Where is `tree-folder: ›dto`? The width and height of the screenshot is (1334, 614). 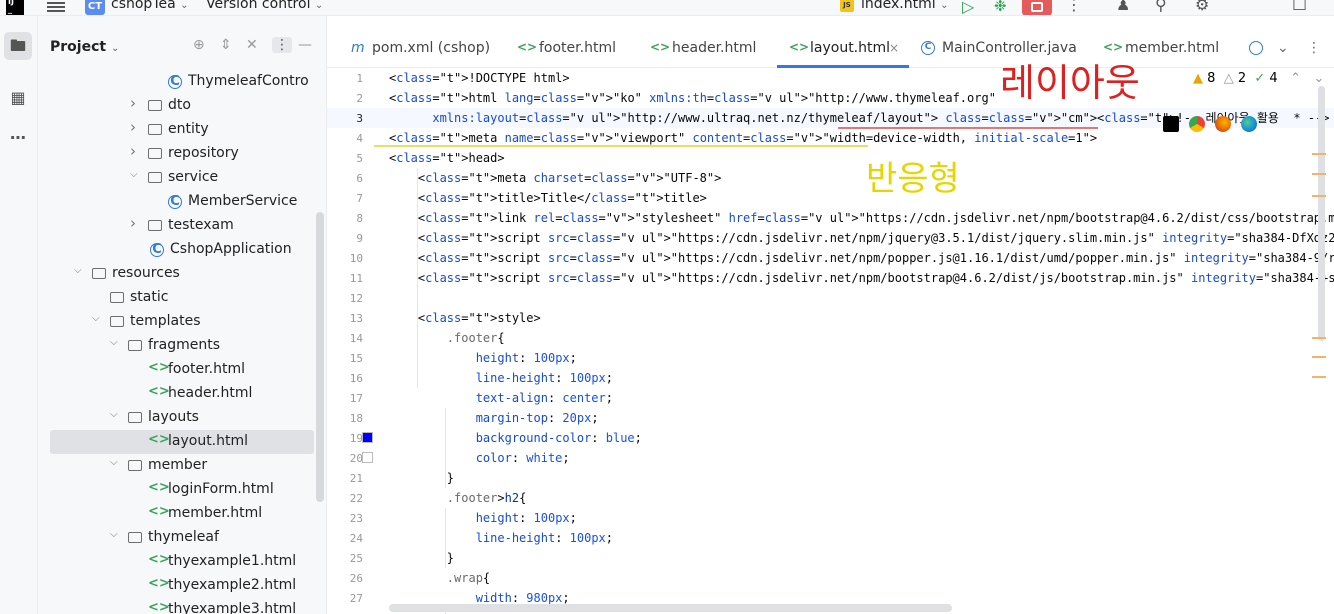
tree-folder: ›dto is located at coordinates (182, 106).